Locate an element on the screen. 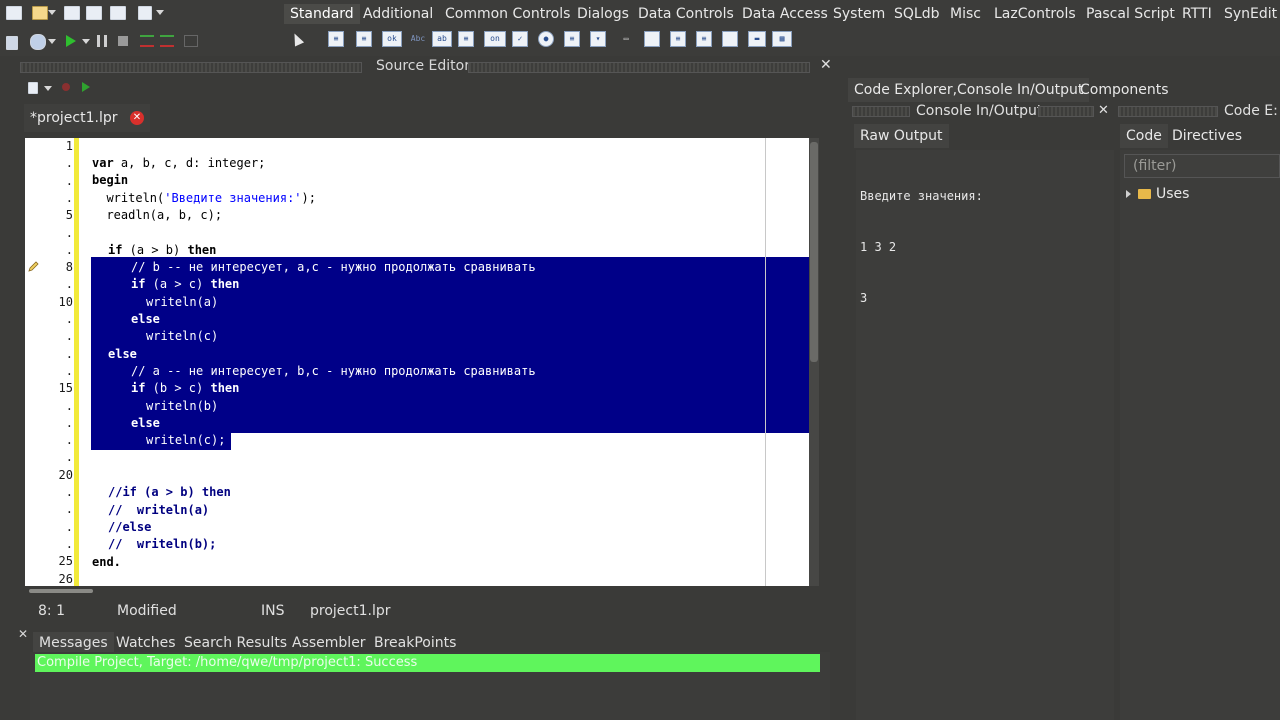  tab-sqldb: SQLdb is located at coordinates (916, 14).